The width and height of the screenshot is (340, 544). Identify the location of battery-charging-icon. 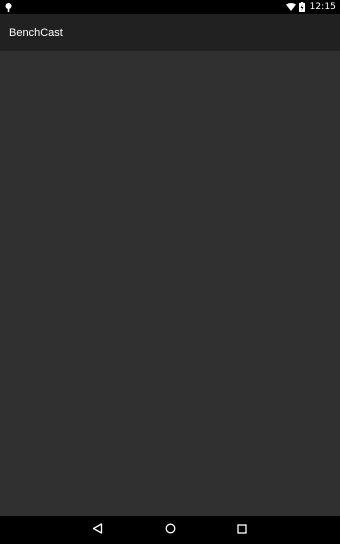
(301, 7).